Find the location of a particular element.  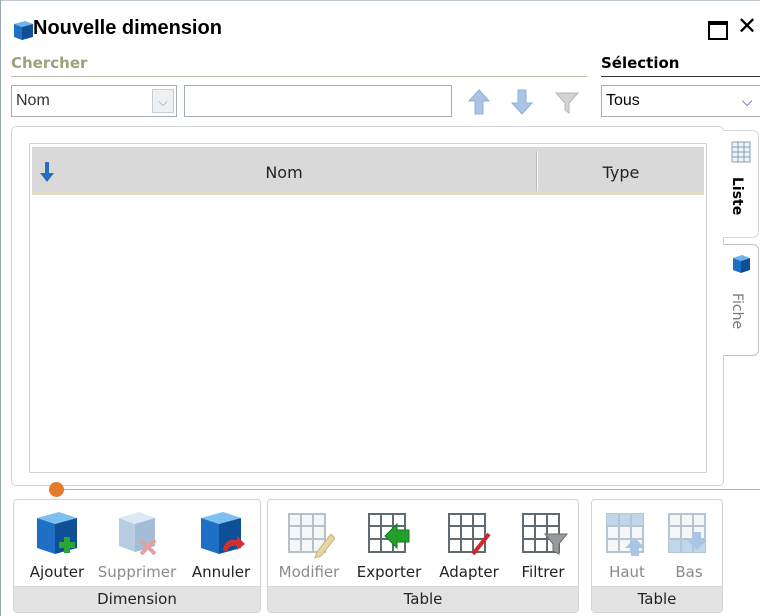

column-header-nom: Nom is located at coordinates (284, 172).